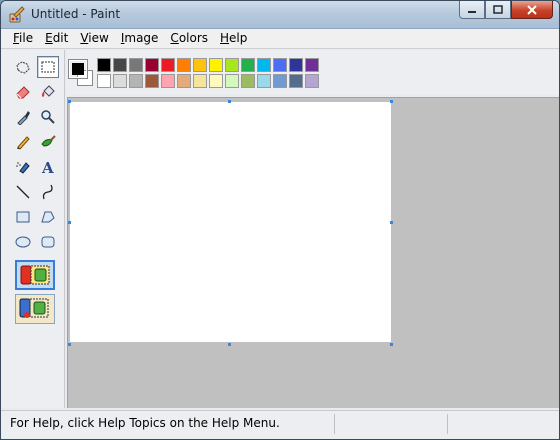  I want to click on magnifier-tool, so click(48, 117).